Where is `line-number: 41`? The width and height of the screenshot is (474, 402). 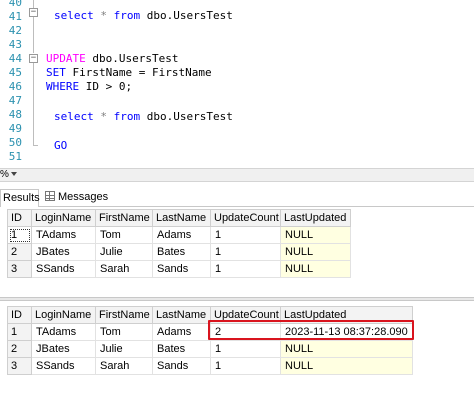 line-number: 41 is located at coordinates (15, 16).